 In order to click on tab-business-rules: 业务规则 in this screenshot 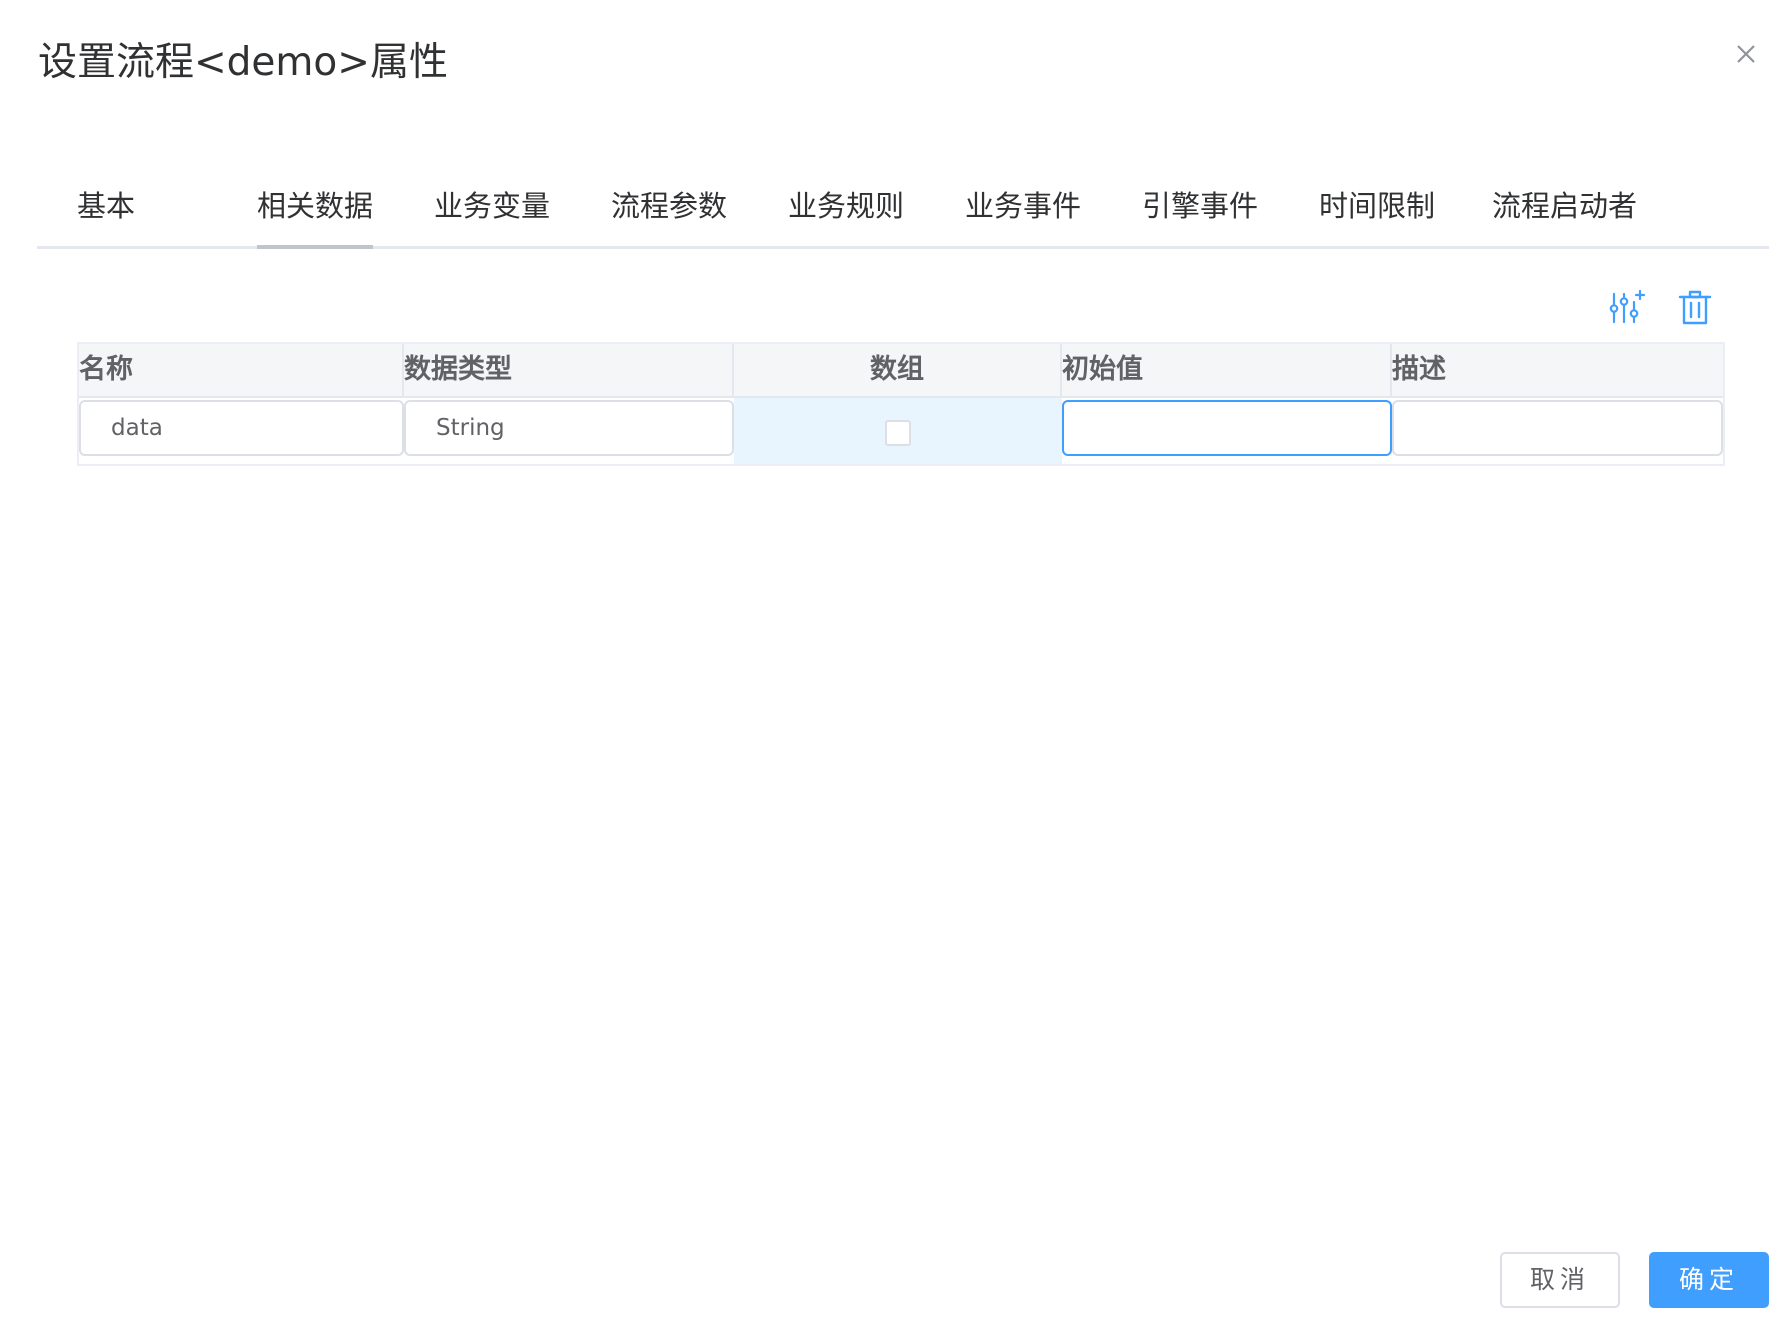, I will do `click(846, 213)`.